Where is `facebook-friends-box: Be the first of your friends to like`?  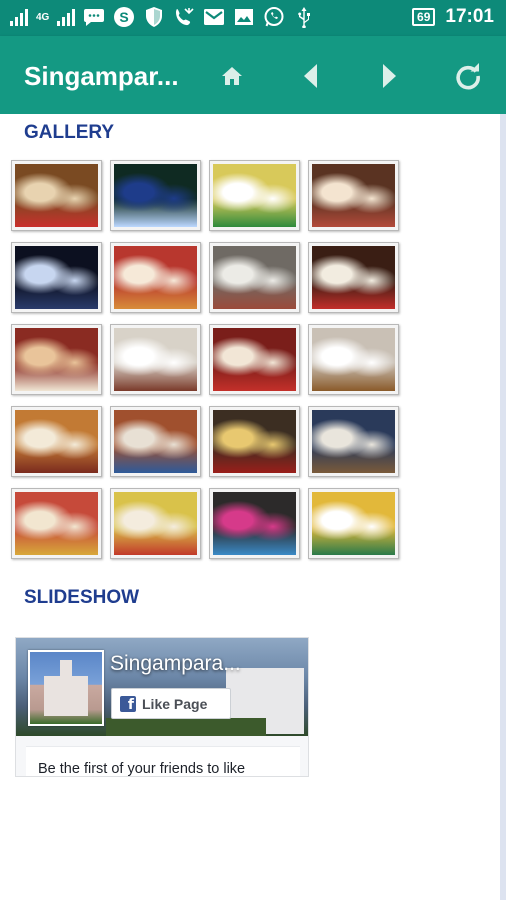
facebook-friends-box: Be the first of your friends to like is located at coordinates (163, 761).